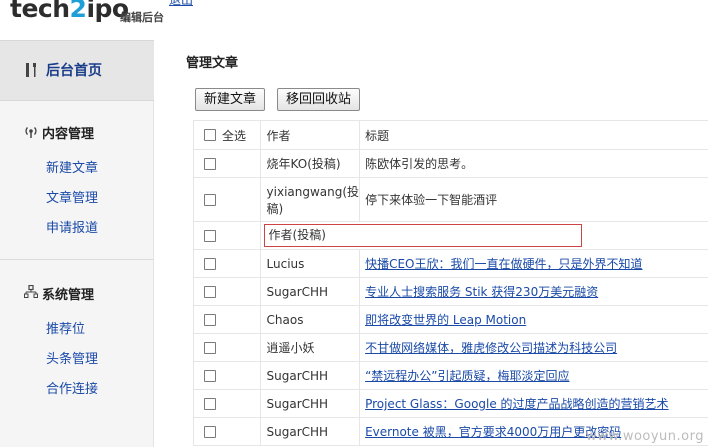 This screenshot has height=447, width=708. Describe the element at coordinates (493, 432) in the screenshot. I see `row-title-link: Evernote 被黑，官方要求4000万用户更改密码` at that location.